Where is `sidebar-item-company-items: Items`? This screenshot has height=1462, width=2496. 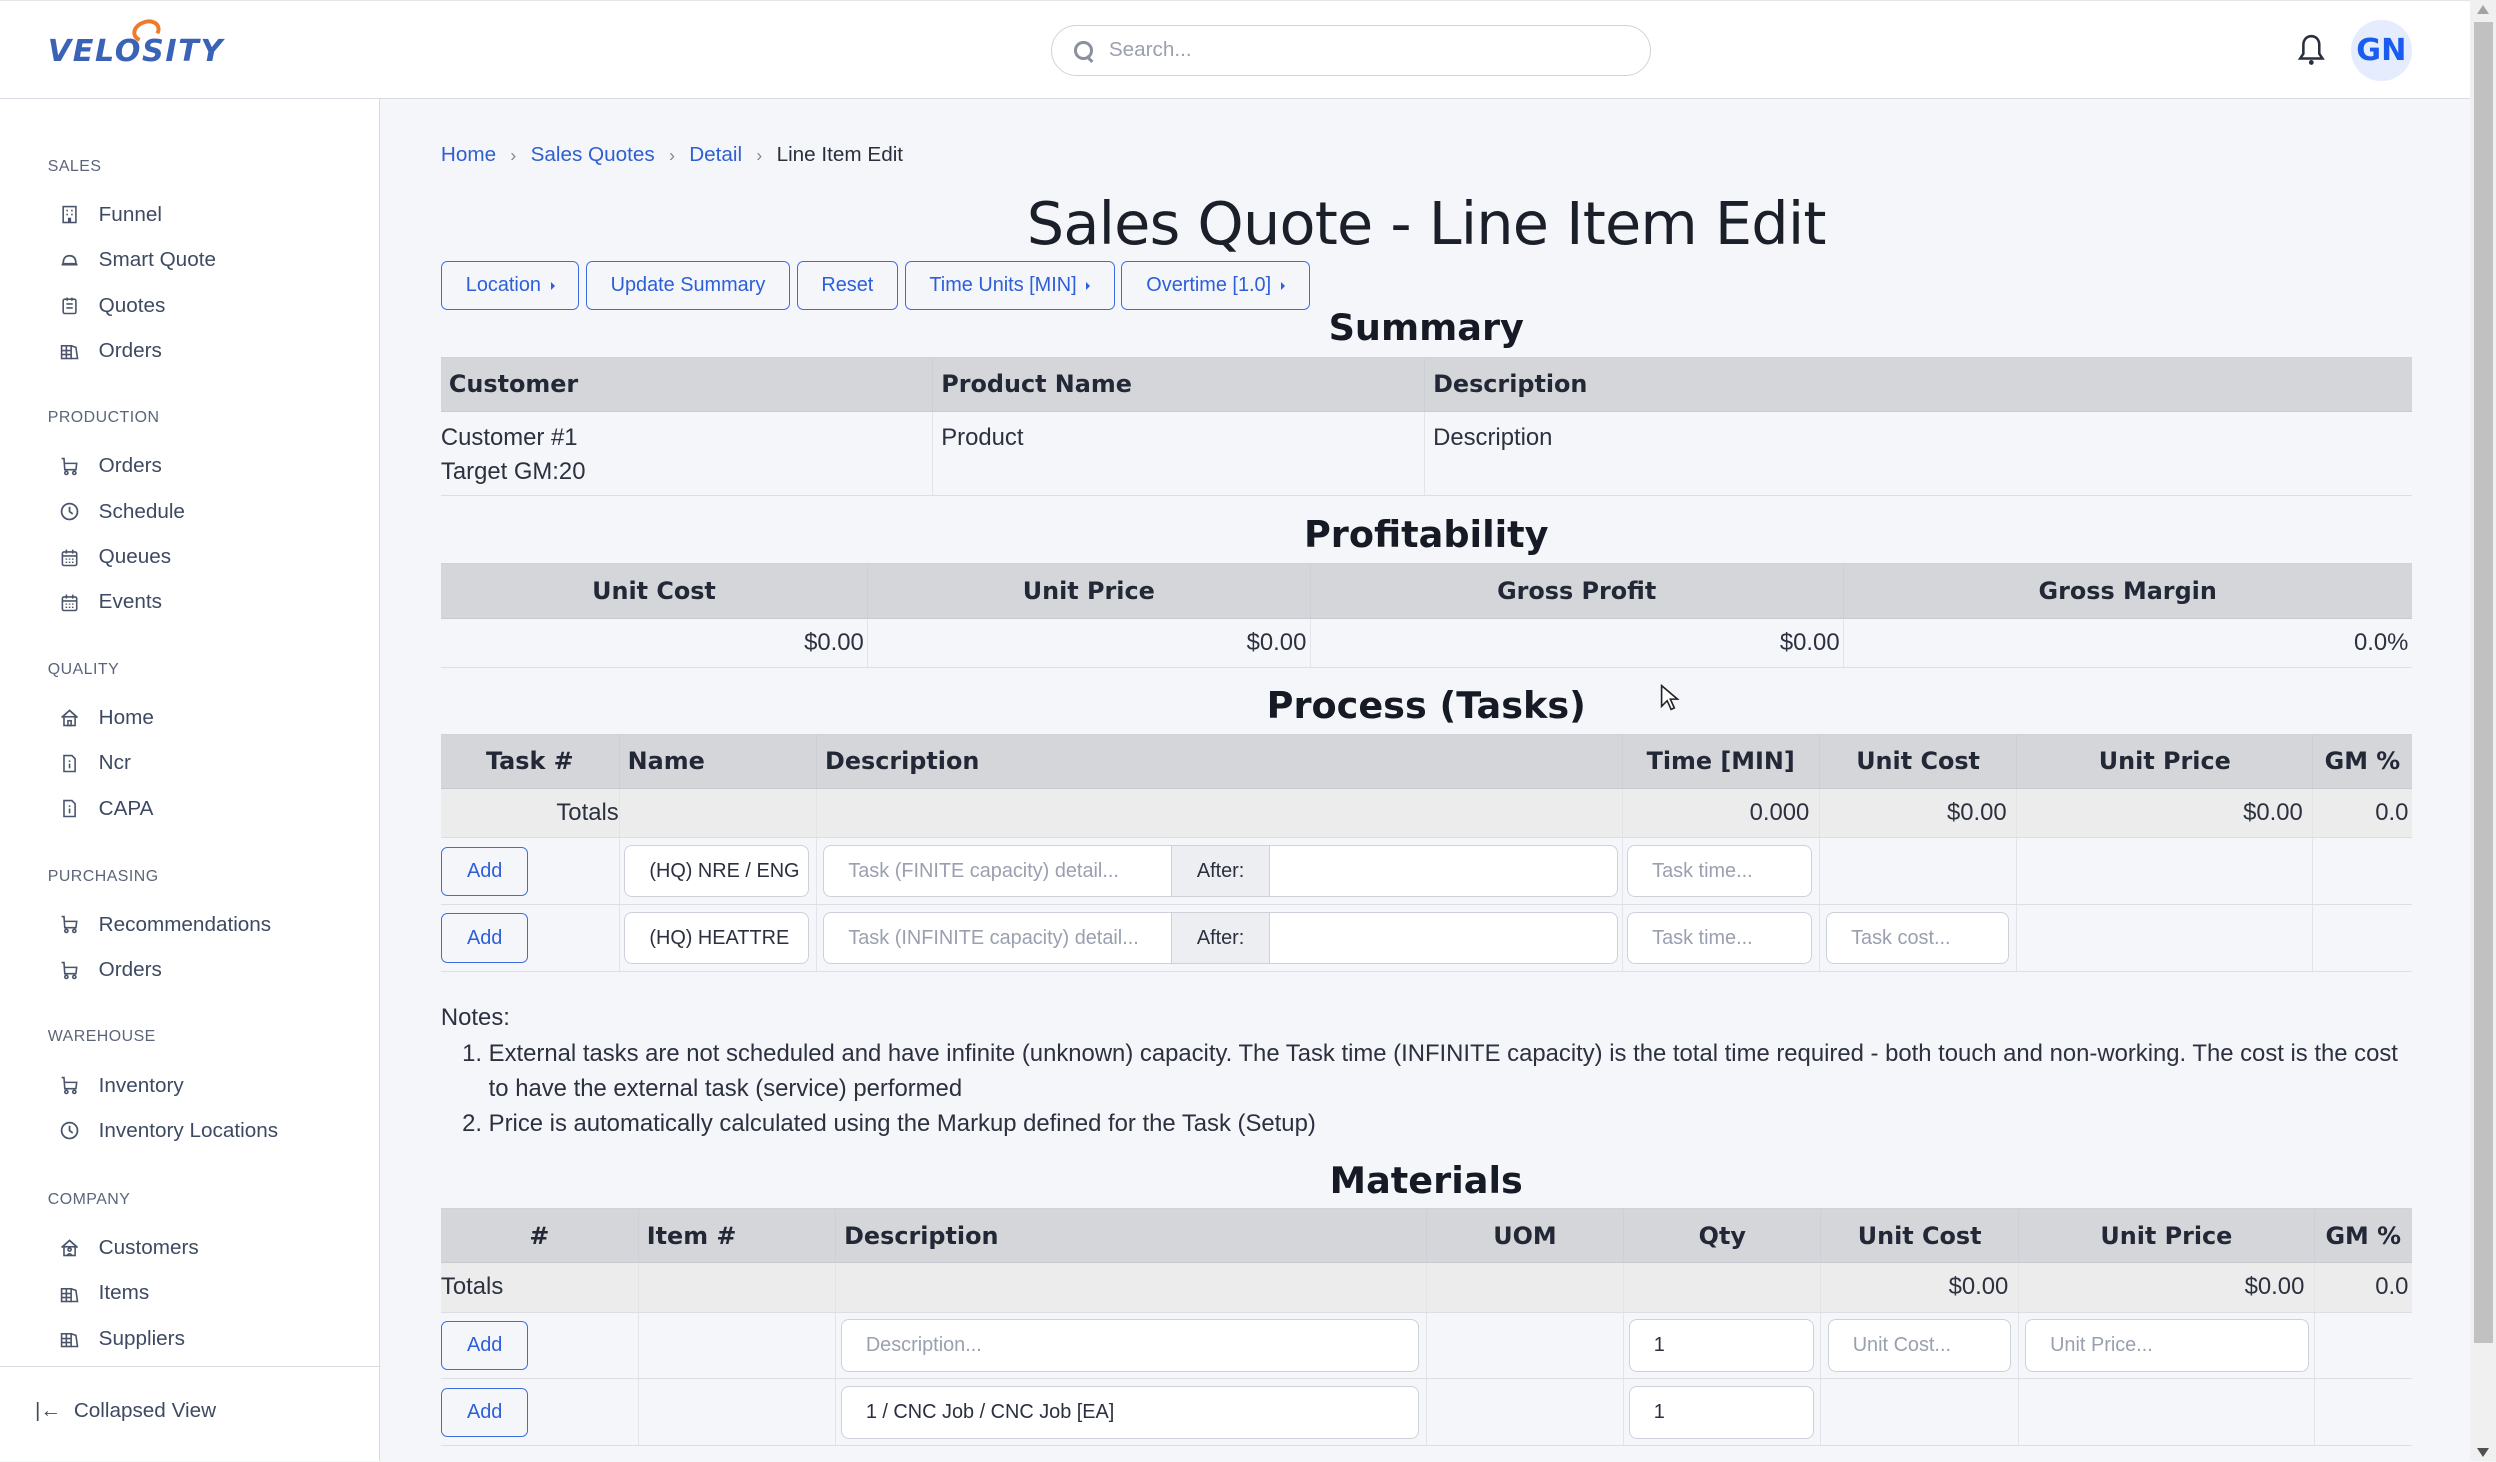 sidebar-item-company-items: Items is located at coordinates (104, 1293).